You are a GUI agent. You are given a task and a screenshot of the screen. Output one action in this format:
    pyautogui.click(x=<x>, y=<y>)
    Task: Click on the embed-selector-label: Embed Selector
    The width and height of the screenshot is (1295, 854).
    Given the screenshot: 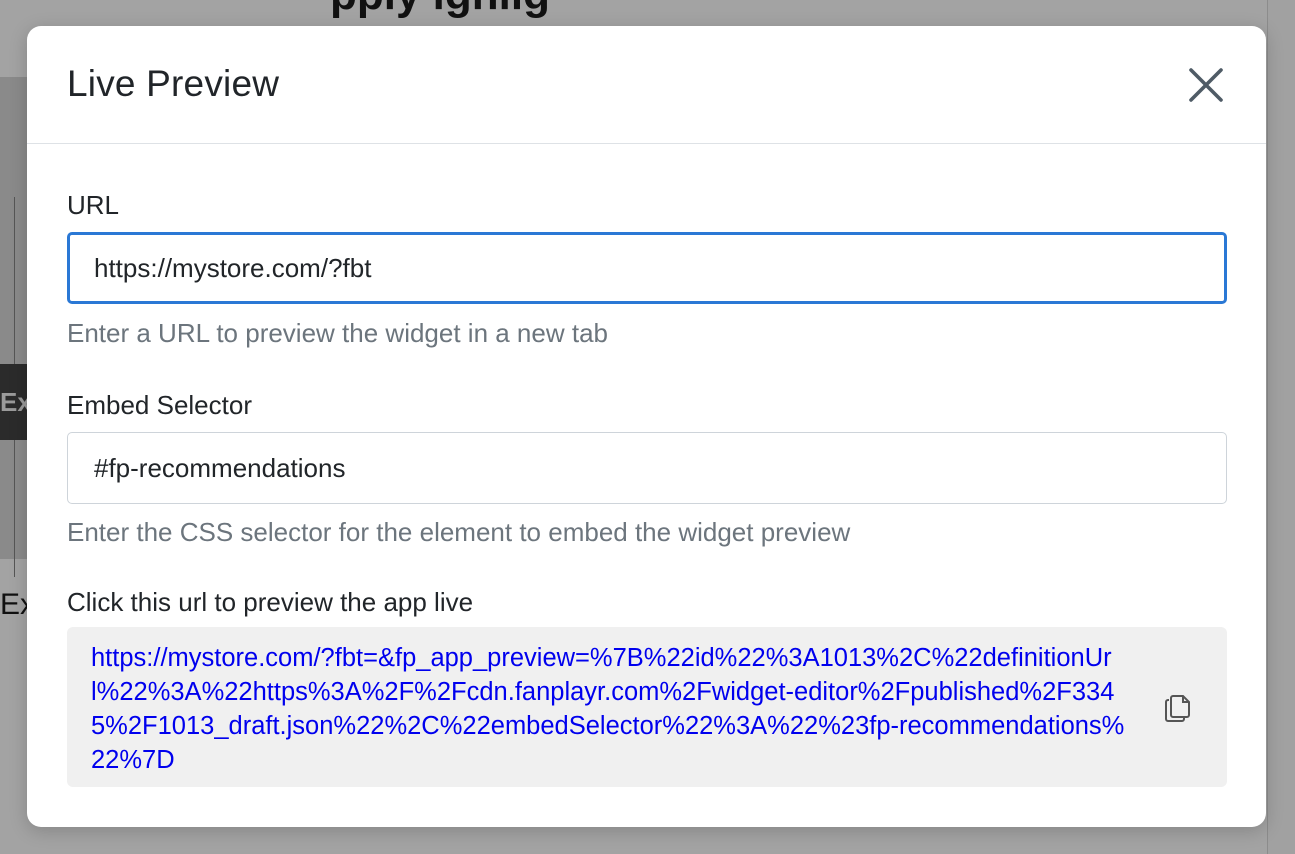 What is the action you would take?
    pyautogui.click(x=159, y=405)
    